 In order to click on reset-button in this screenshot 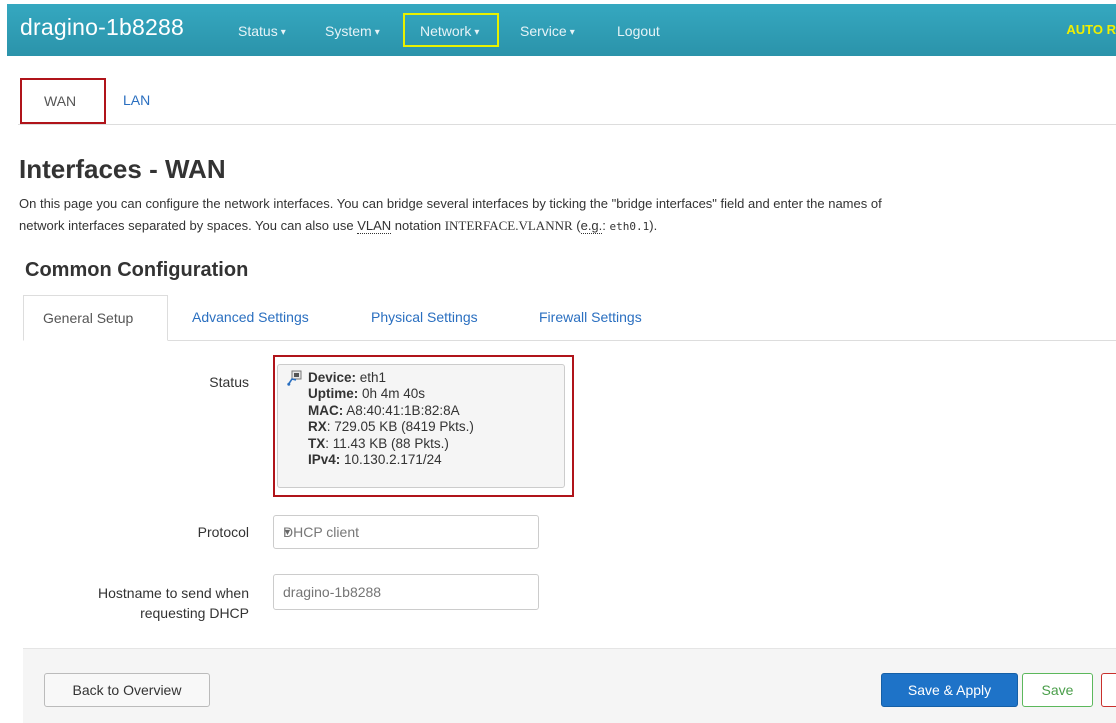, I will do `click(1108, 690)`.